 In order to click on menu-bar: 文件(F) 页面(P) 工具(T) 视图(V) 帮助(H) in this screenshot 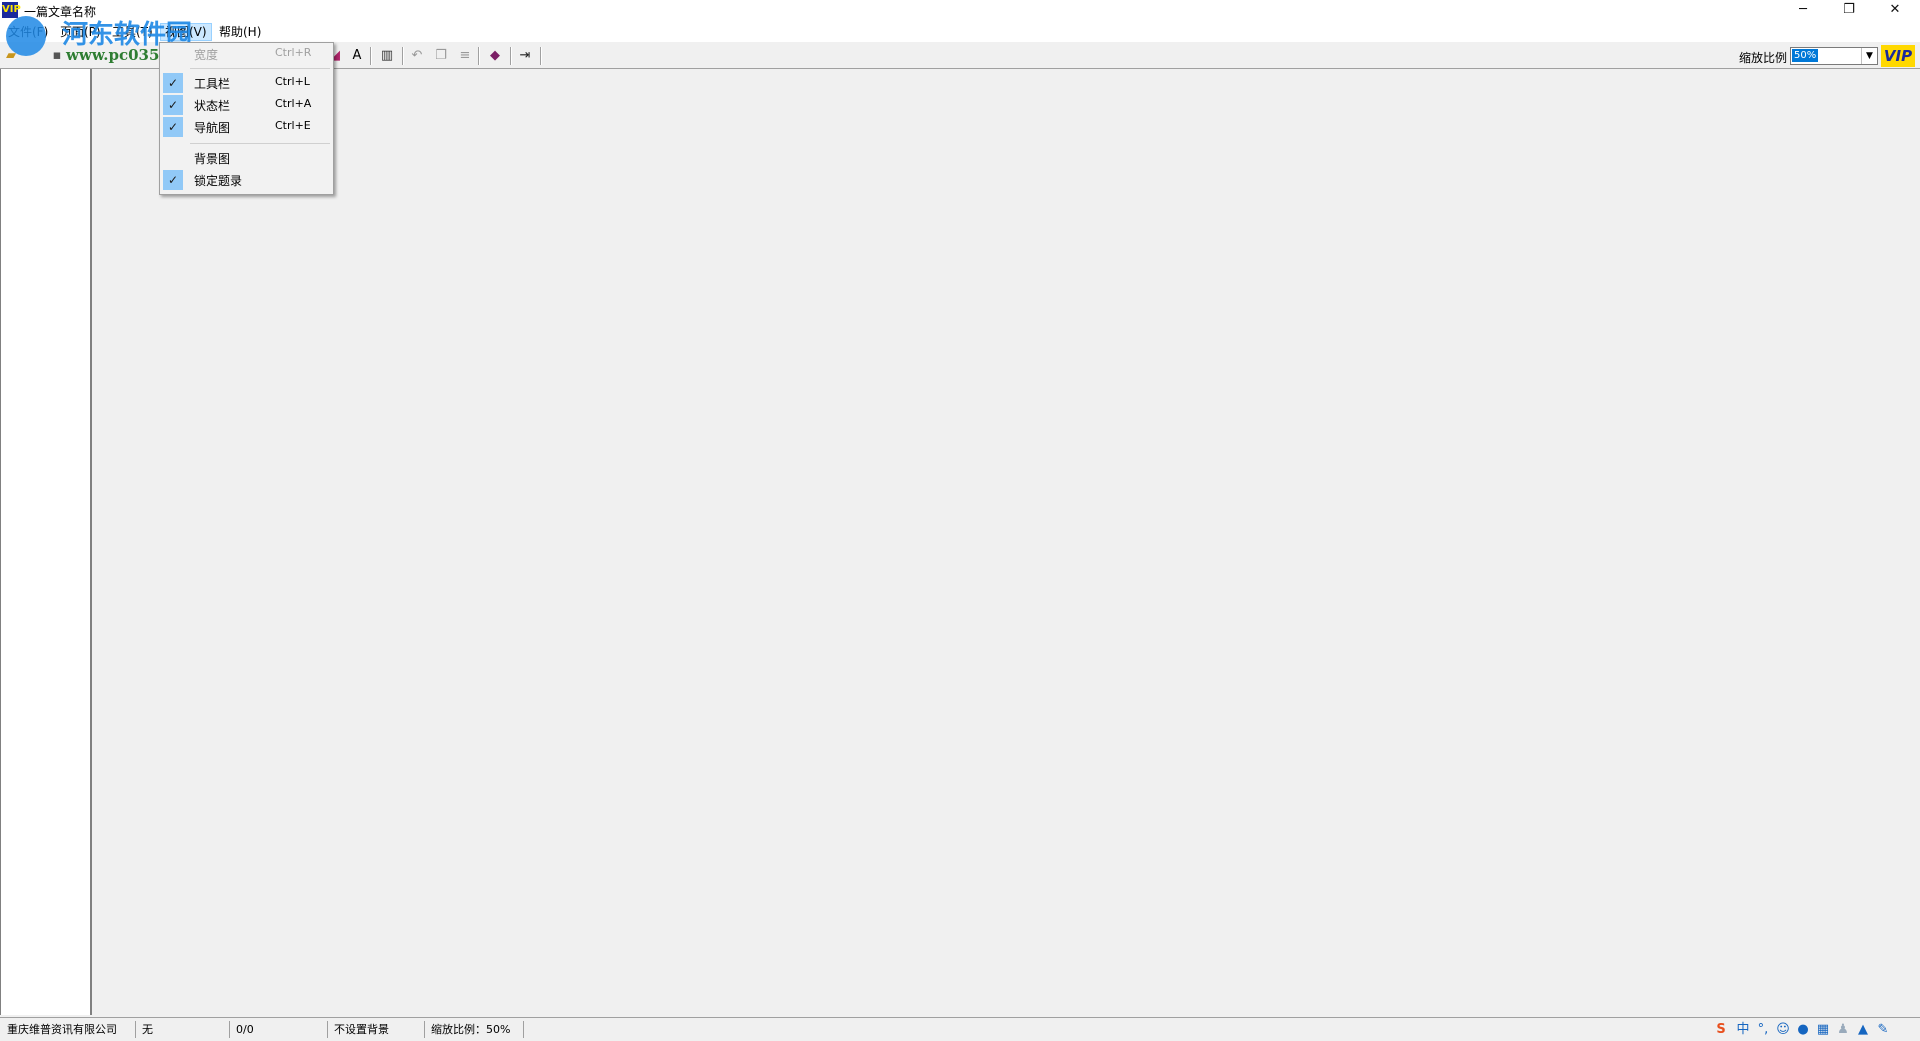, I will do `click(960, 32)`.